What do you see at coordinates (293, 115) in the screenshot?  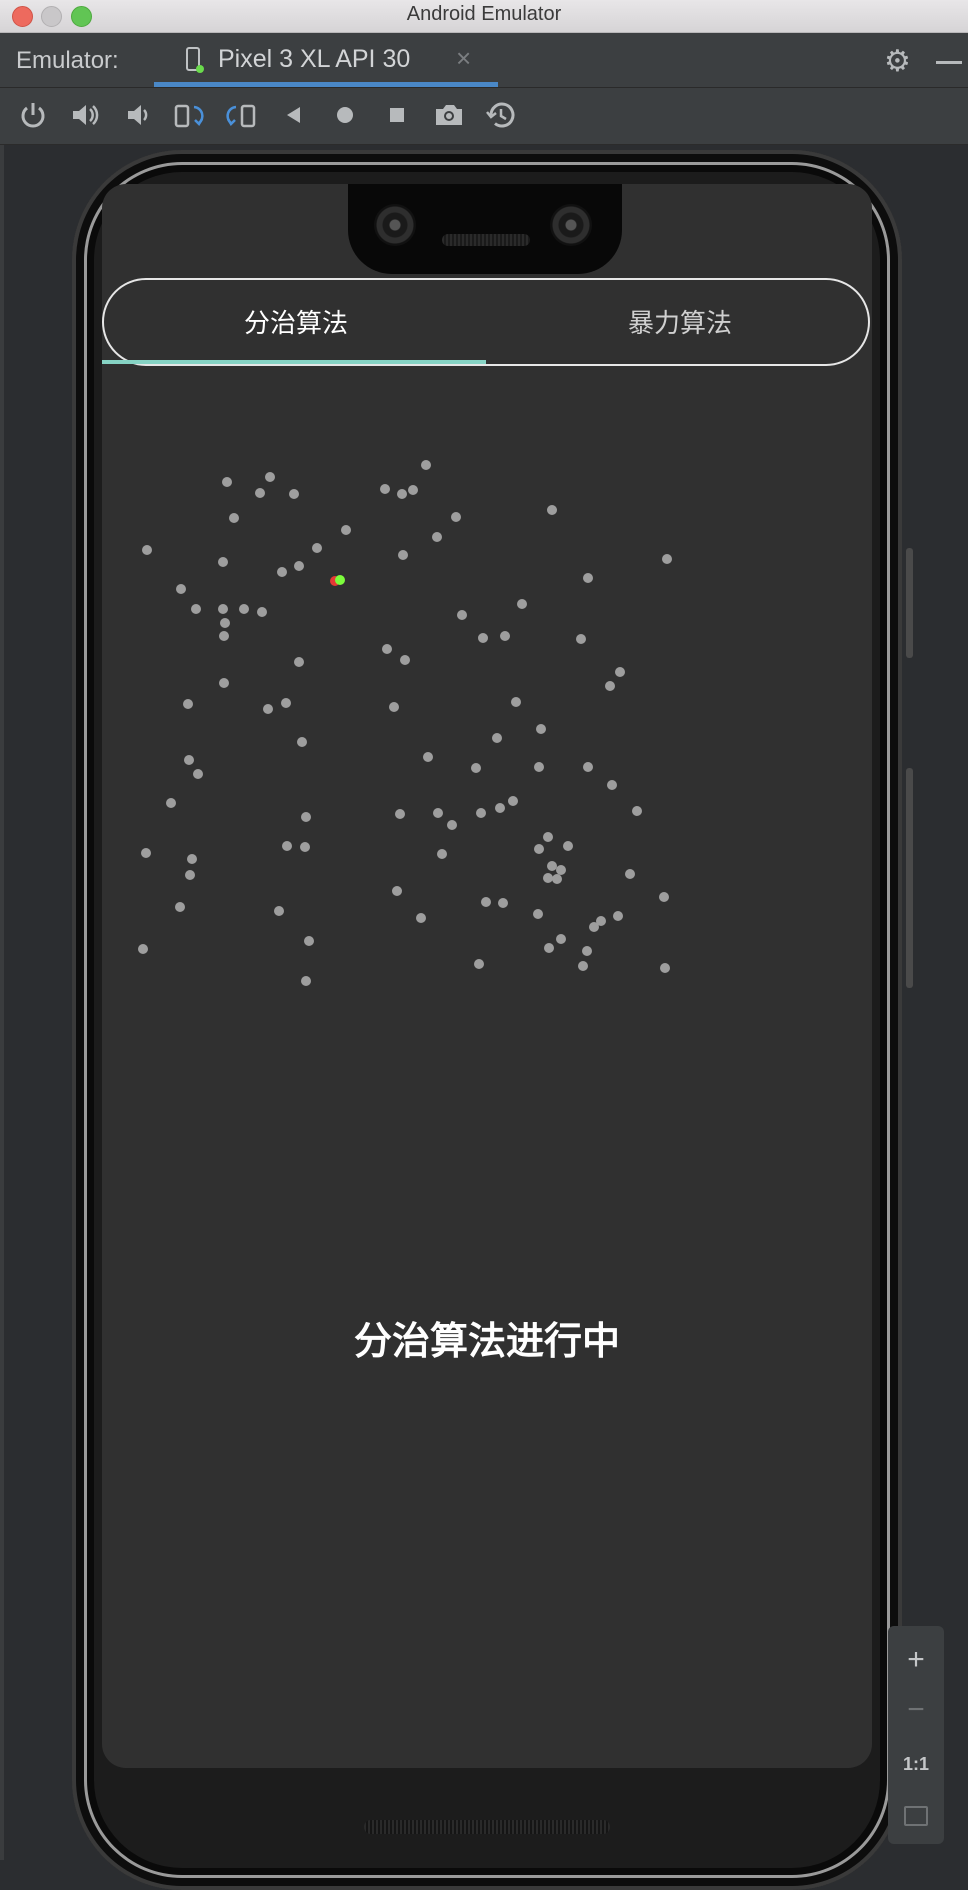 I see `back-icon` at bounding box center [293, 115].